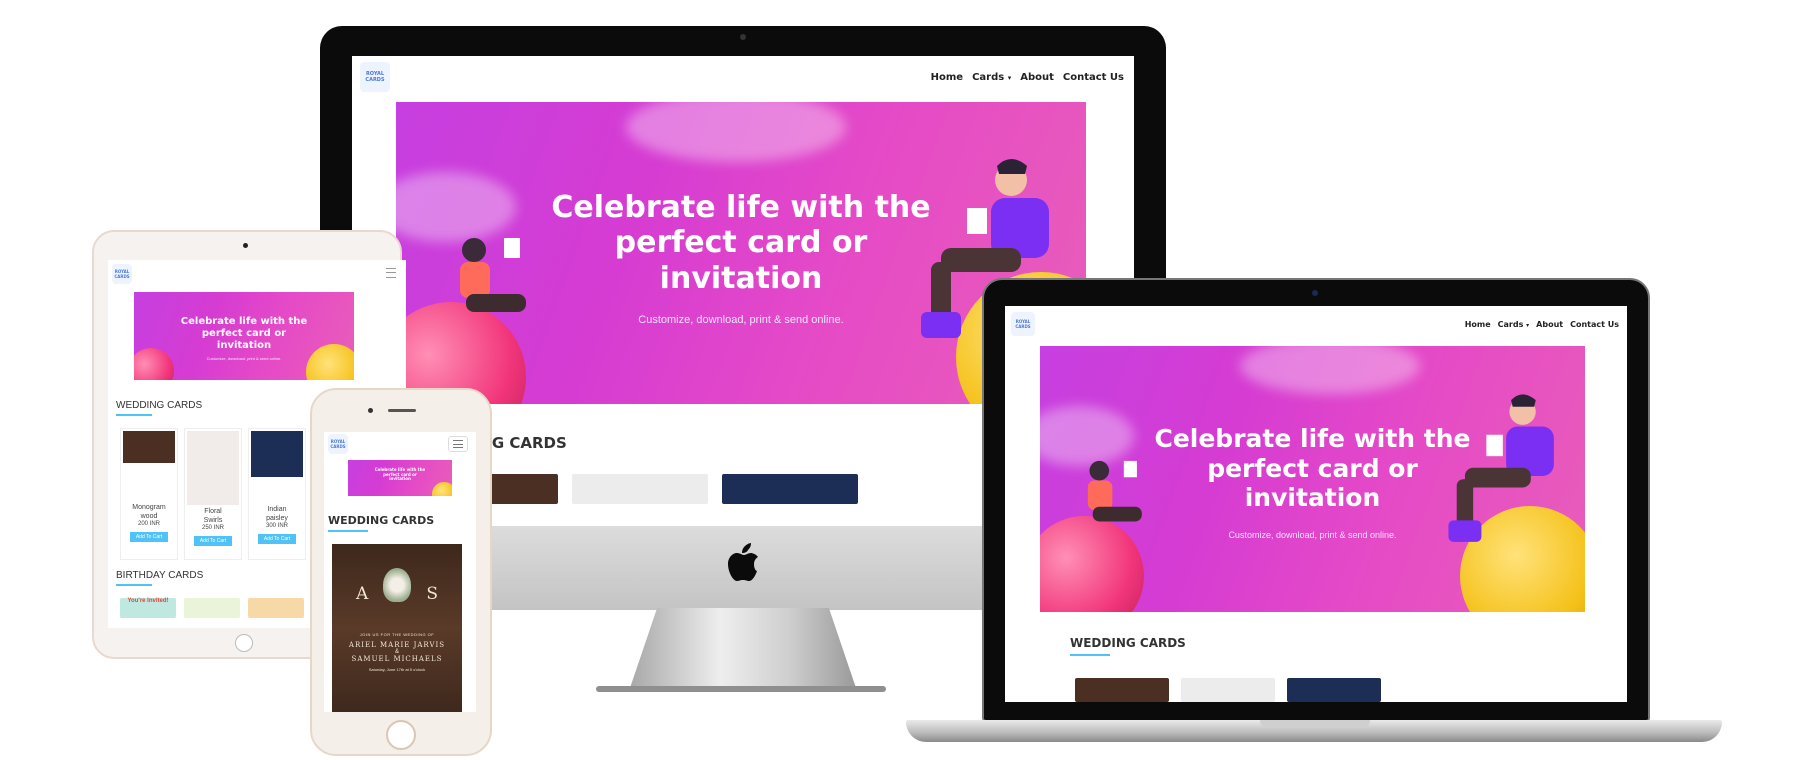  What do you see at coordinates (442, 489) in the screenshot?
I see `yellow-ball-illustration` at bounding box center [442, 489].